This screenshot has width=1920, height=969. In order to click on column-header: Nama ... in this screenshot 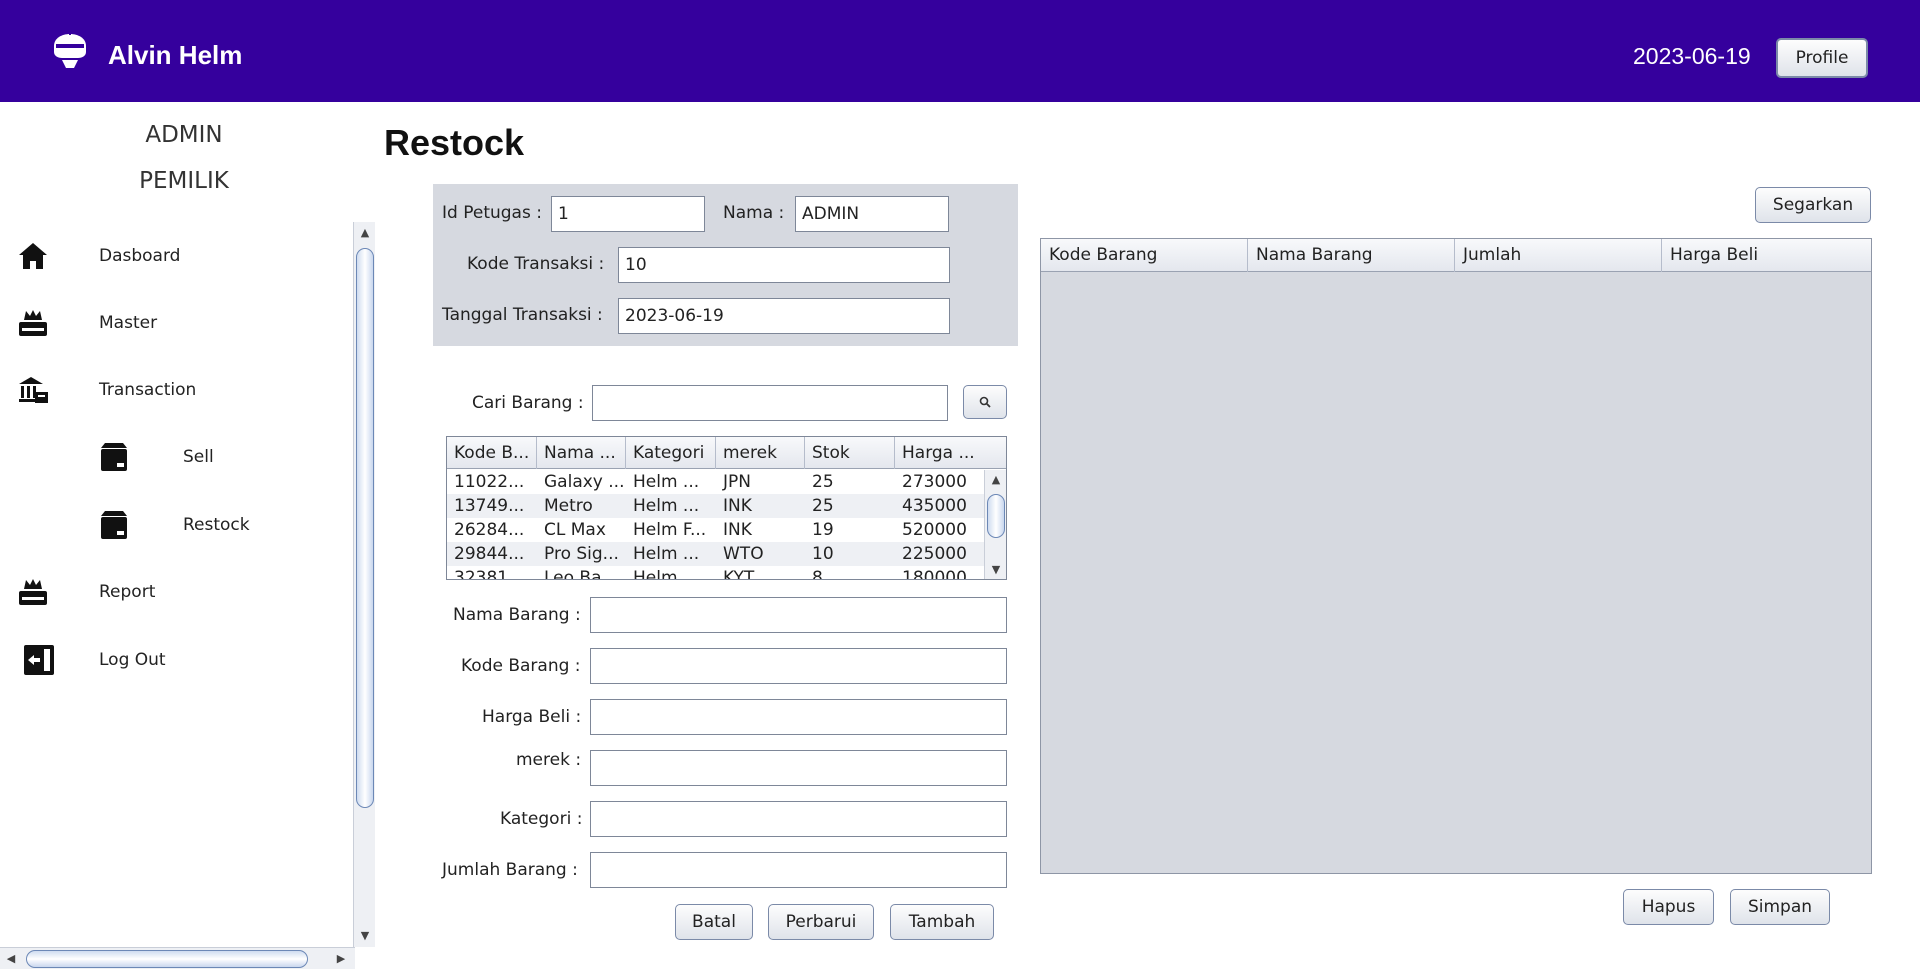, I will do `click(581, 453)`.